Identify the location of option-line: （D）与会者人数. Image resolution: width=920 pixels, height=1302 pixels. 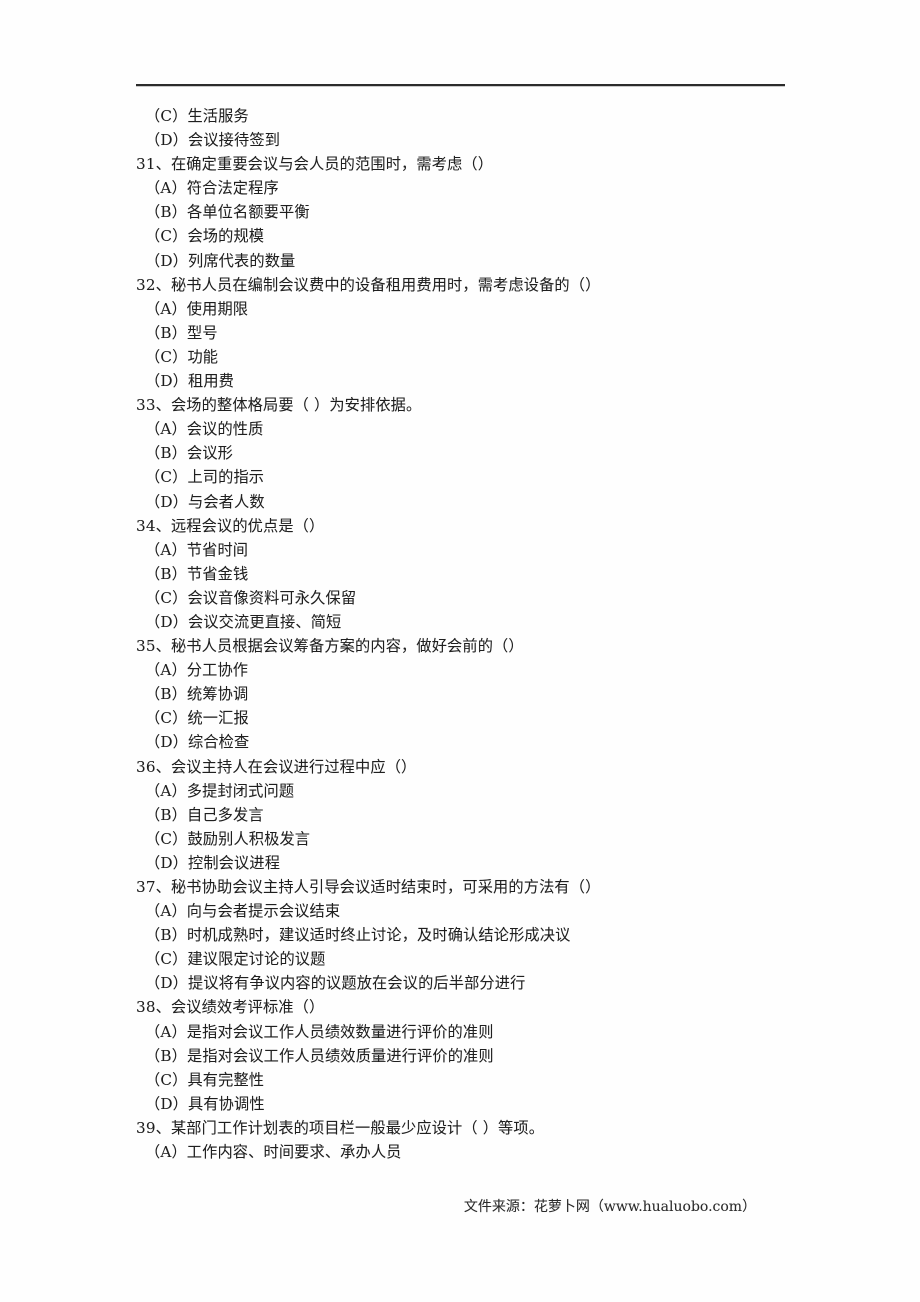
(205, 501).